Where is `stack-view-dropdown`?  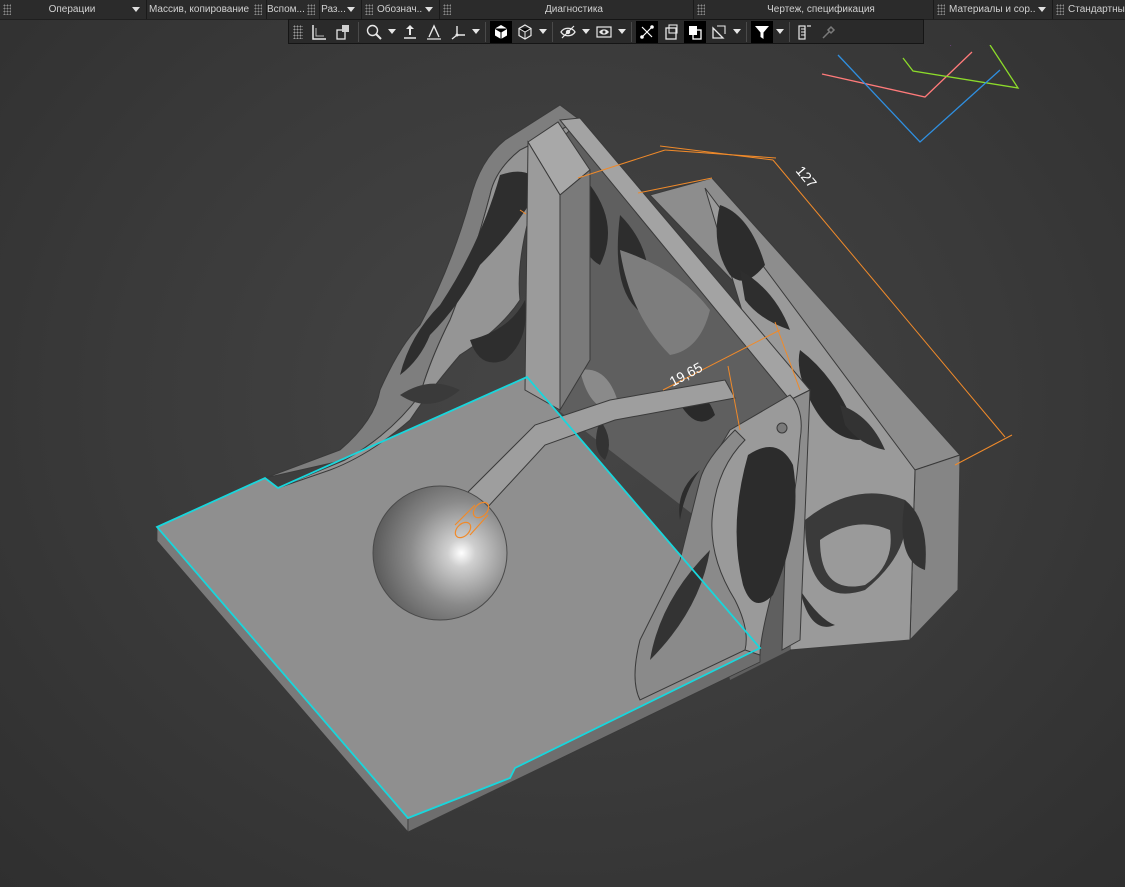 stack-view-dropdown is located at coordinates (737, 32).